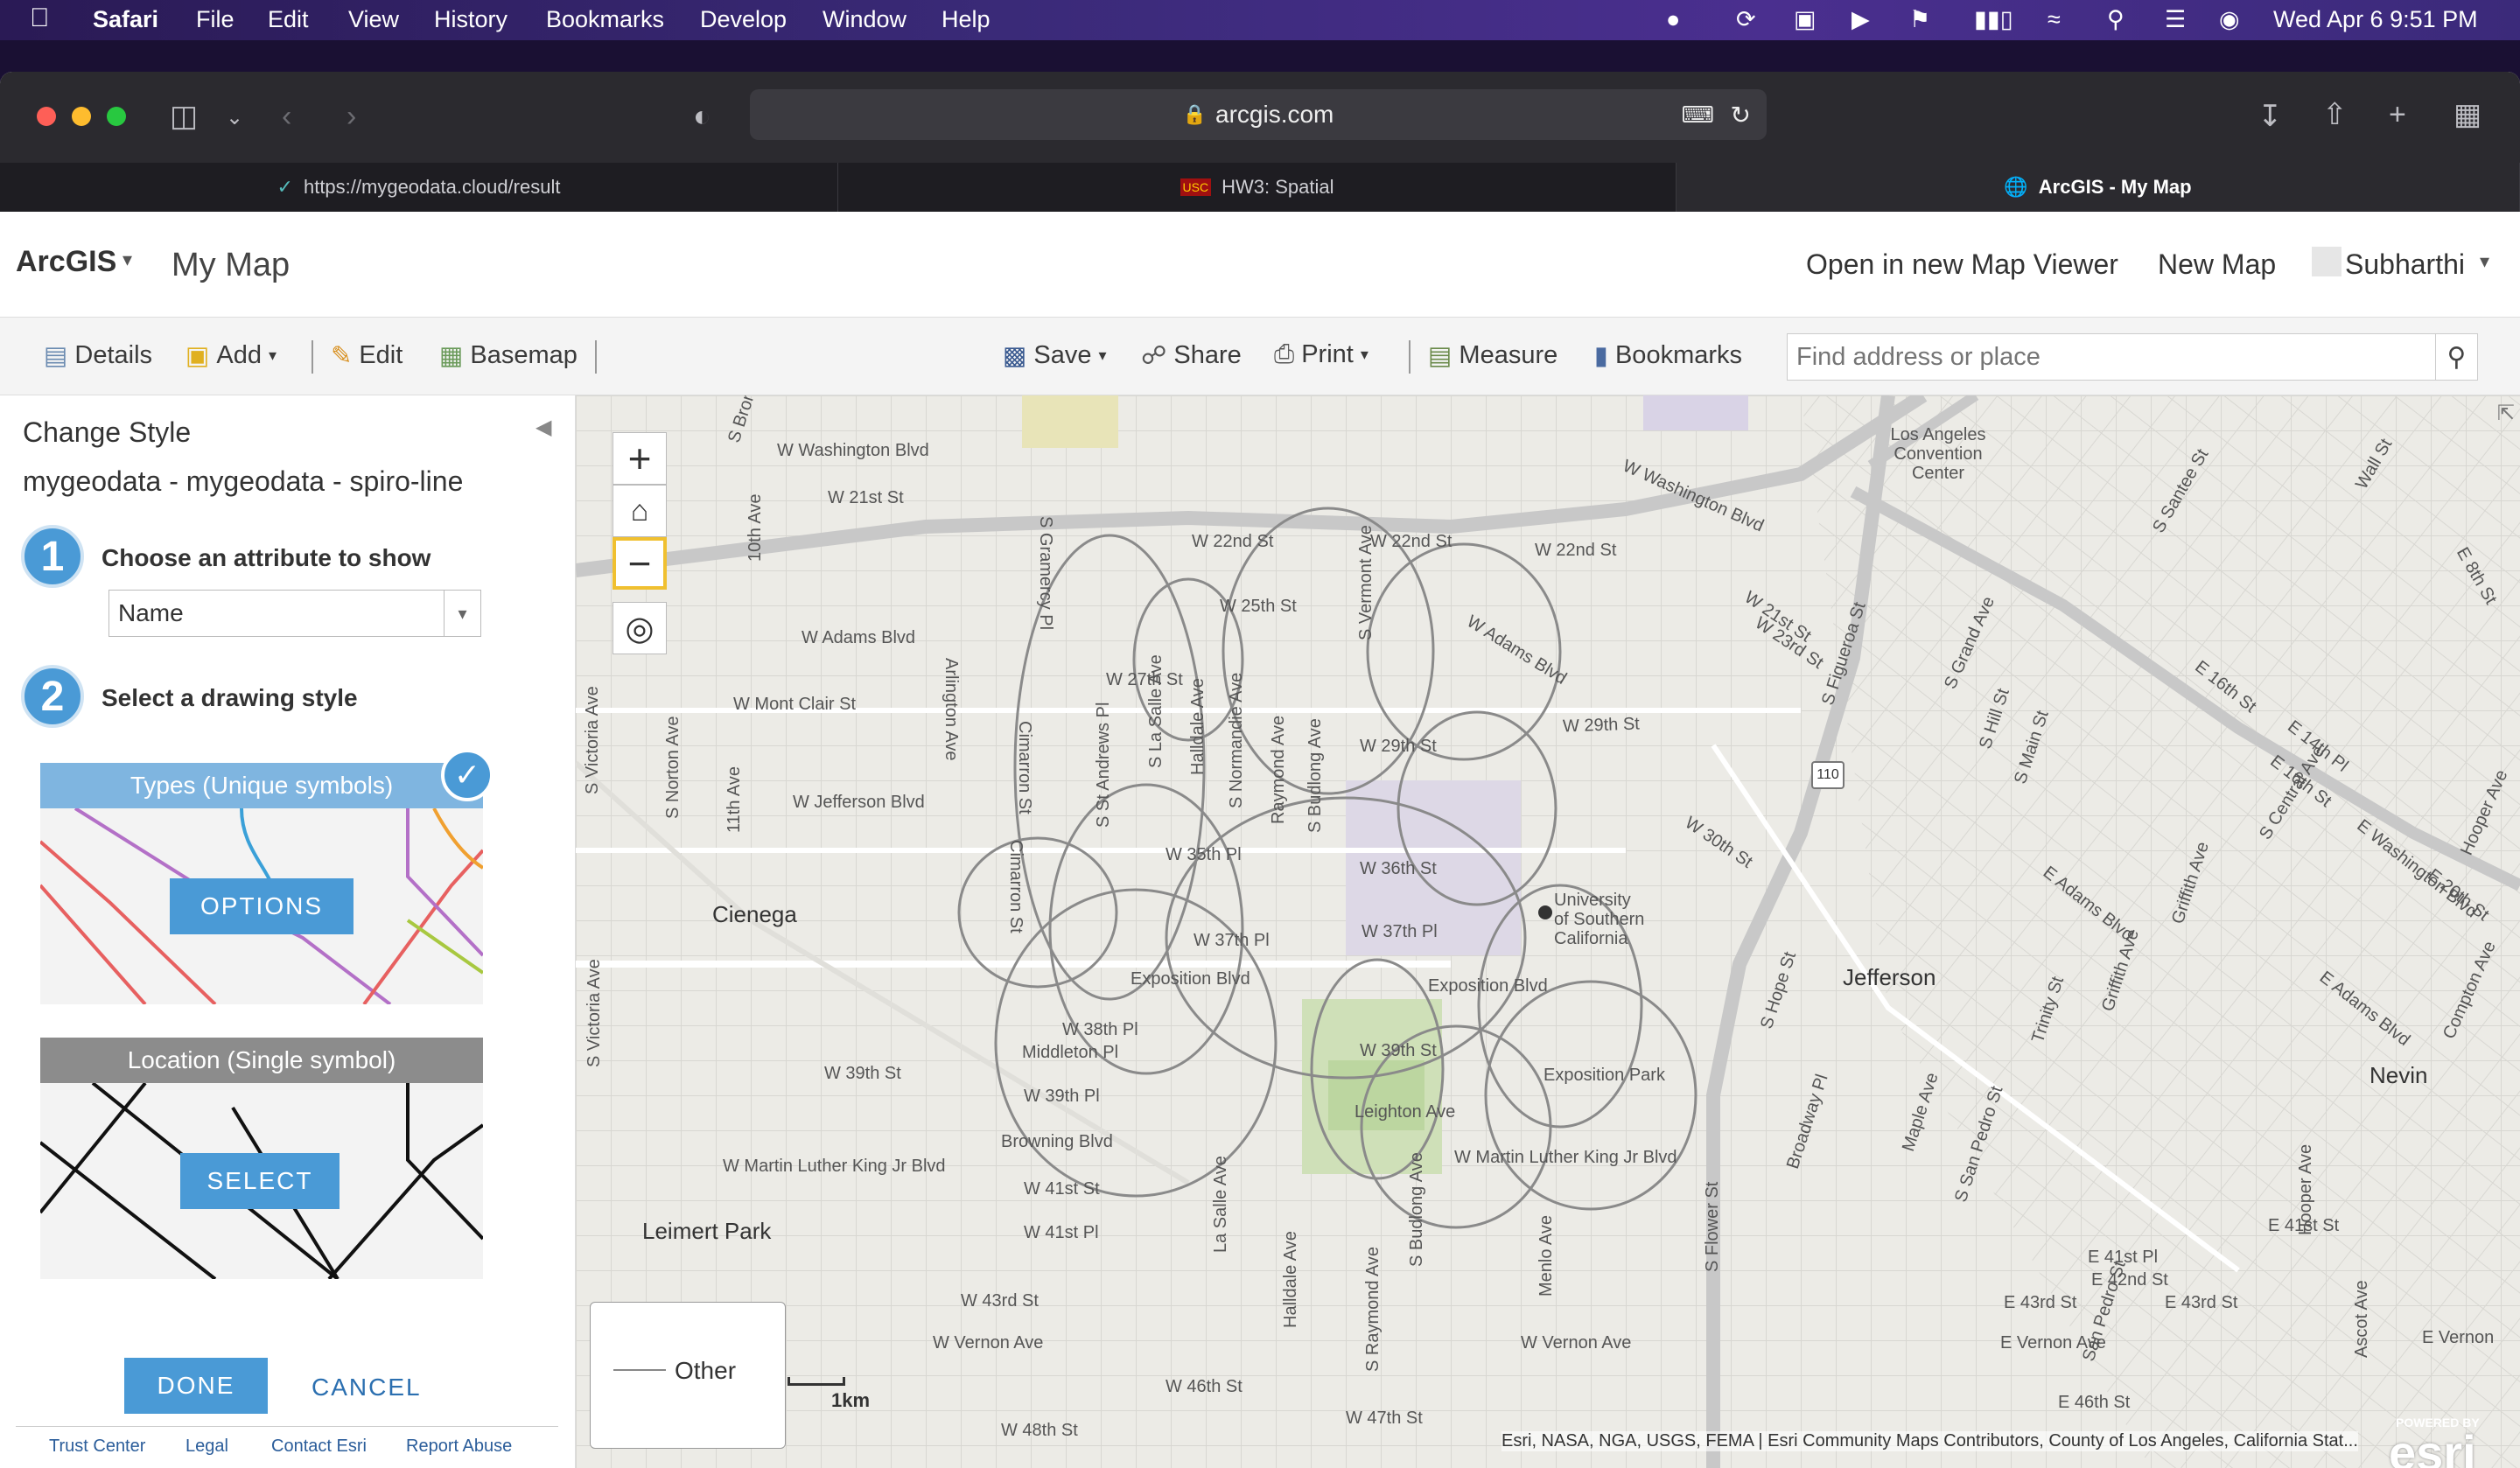 This screenshot has height=1468, width=2520. What do you see at coordinates (215, 19) in the screenshot?
I see `menu-file: File` at bounding box center [215, 19].